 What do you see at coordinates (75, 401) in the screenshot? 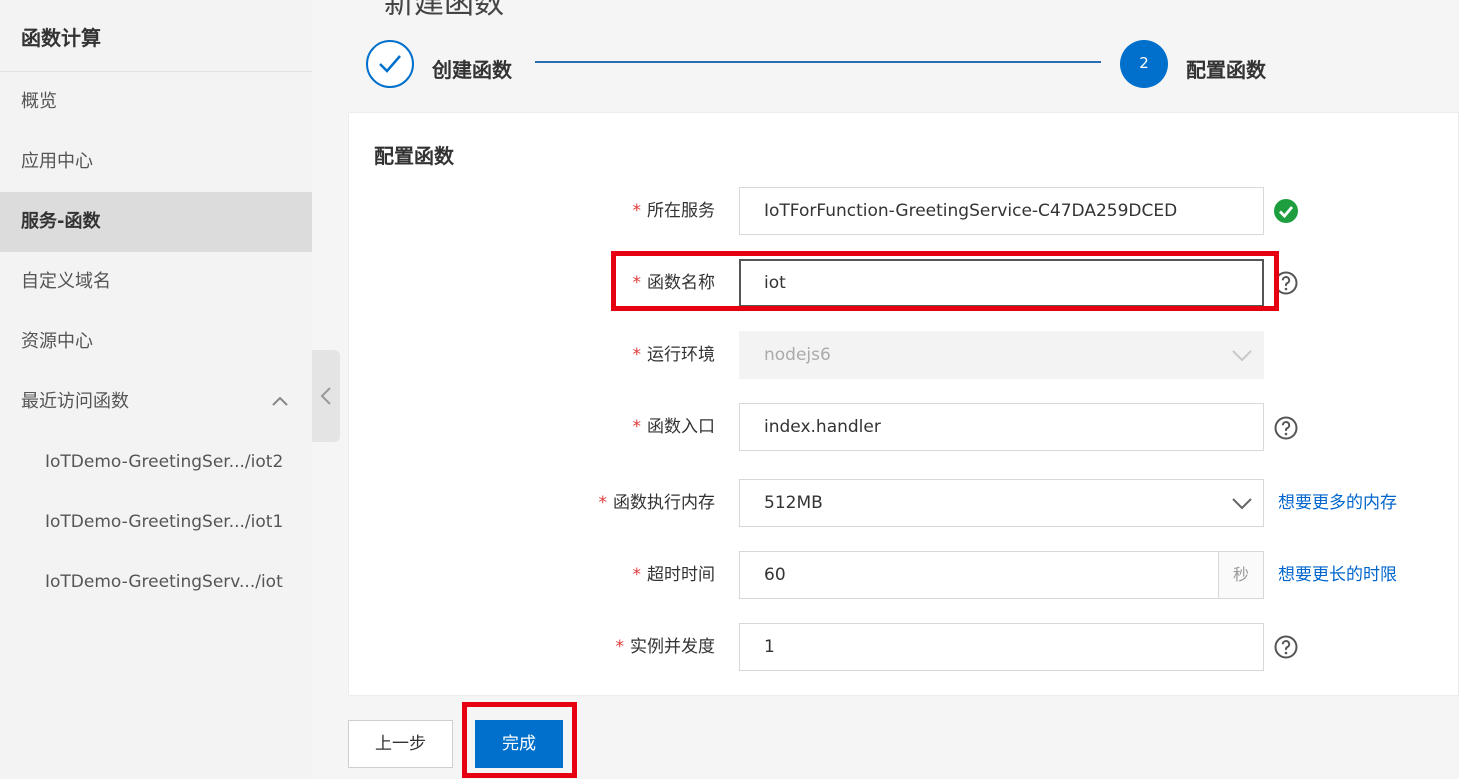
I see `sidebar-item-label: 最近访问函数` at bounding box center [75, 401].